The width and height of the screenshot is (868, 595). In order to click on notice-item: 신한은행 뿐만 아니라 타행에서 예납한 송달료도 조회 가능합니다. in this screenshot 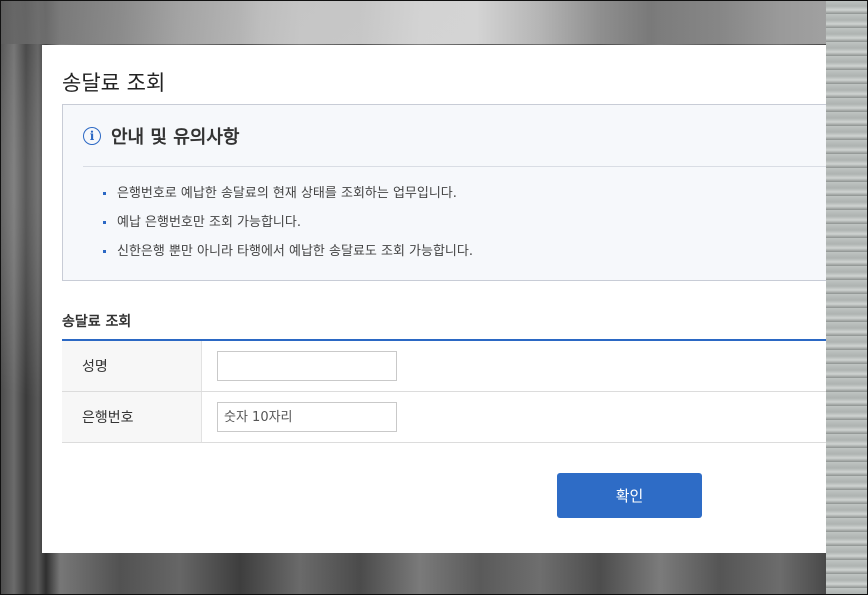, I will do `click(288, 256)`.